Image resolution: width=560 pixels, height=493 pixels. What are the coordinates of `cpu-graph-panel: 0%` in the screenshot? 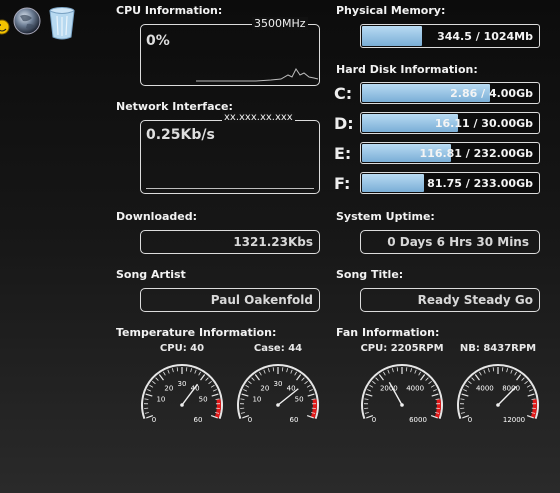 It's located at (230, 55).